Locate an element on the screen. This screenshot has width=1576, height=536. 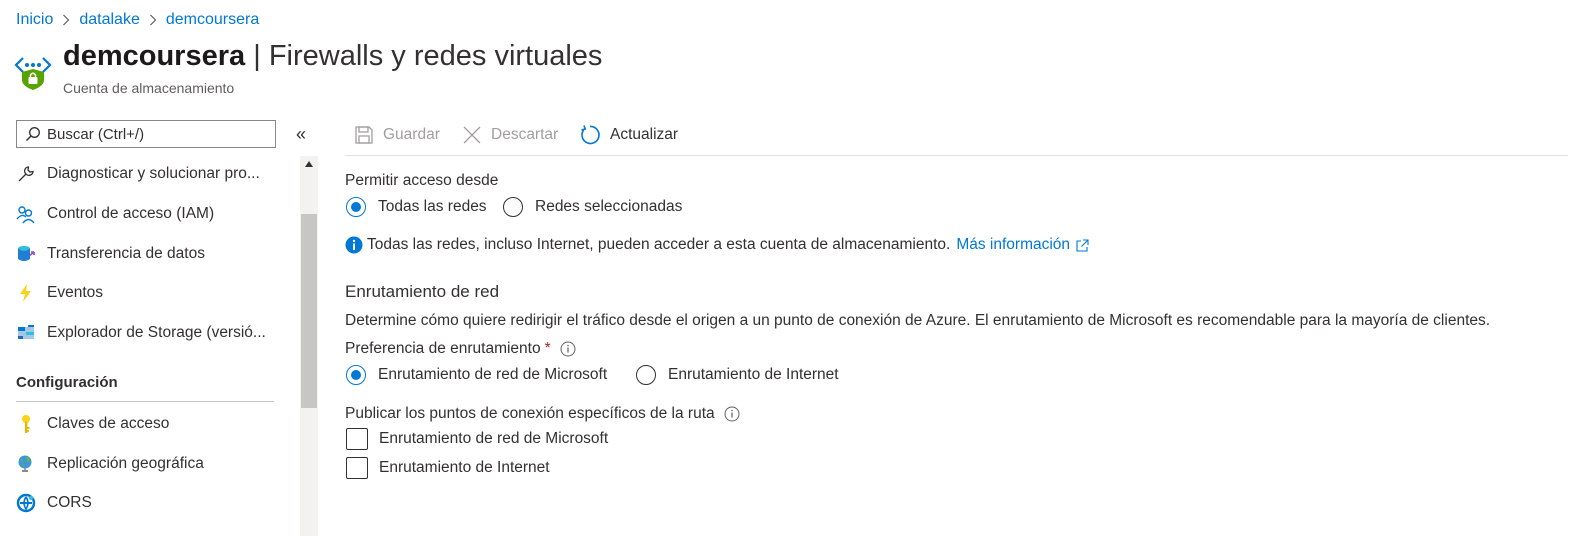
search-icon is located at coordinates (29, 134).